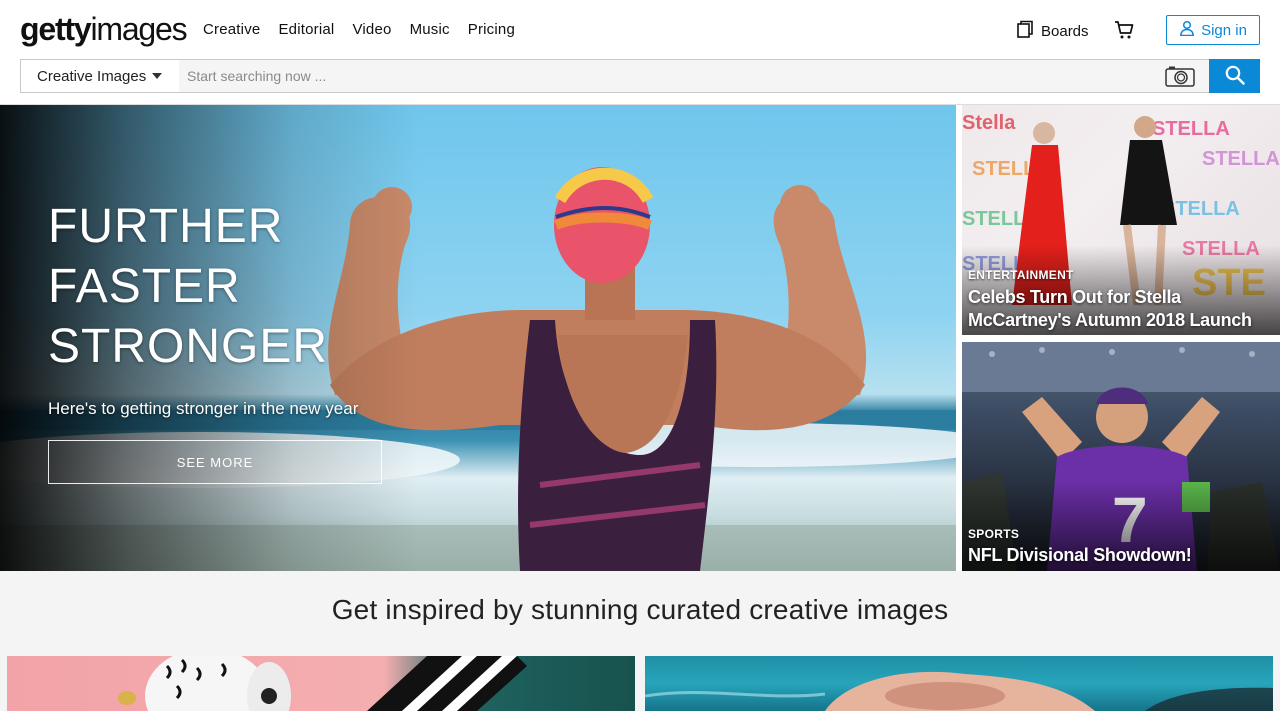 Image resolution: width=1280 pixels, height=711 pixels. I want to click on card-category: SPORTS, so click(994, 534).